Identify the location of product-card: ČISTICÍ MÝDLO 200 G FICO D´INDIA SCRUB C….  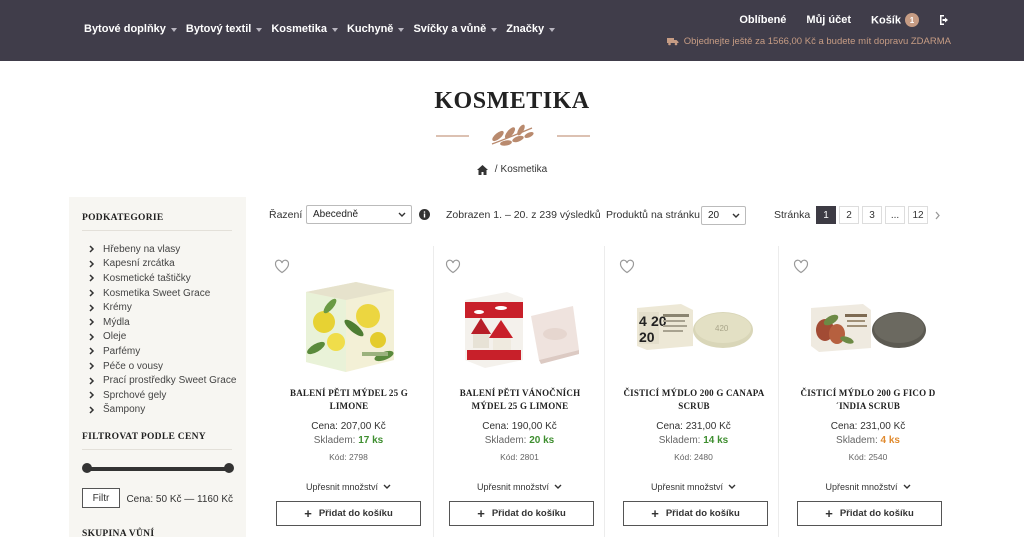
(868, 391).